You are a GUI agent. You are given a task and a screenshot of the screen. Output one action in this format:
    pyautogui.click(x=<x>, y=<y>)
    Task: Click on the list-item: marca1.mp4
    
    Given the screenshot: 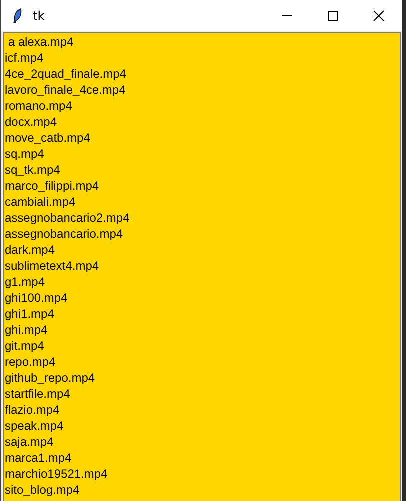 What is the action you would take?
    pyautogui.click(x=202, y=458)
    